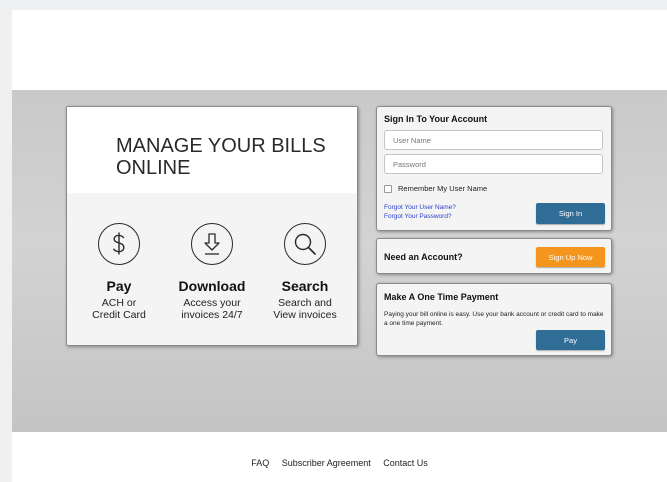  I want to click on signup-card: Need an Account? Sign Up Now, so click(494, 256).